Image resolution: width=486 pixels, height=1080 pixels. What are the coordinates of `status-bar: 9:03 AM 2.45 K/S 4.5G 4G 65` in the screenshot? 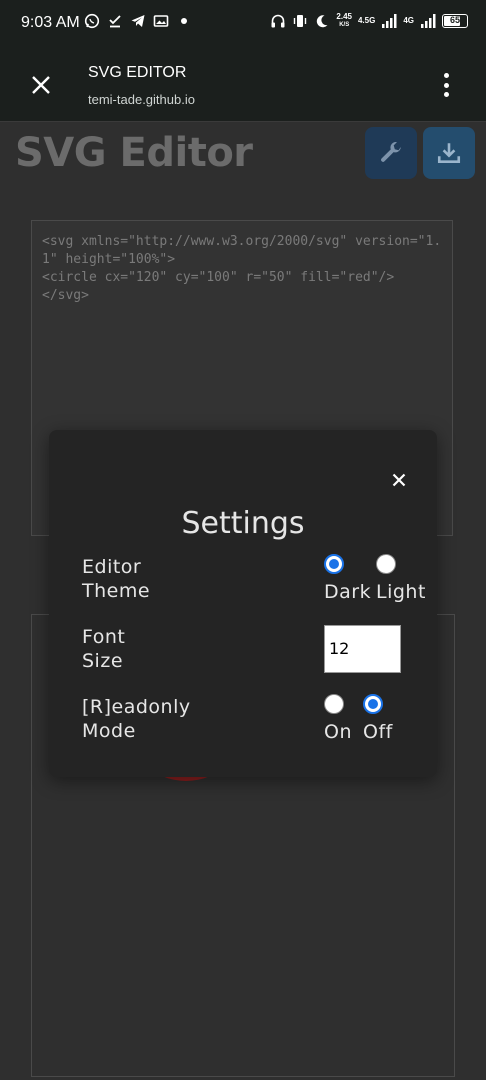 It's located at (243, 24).